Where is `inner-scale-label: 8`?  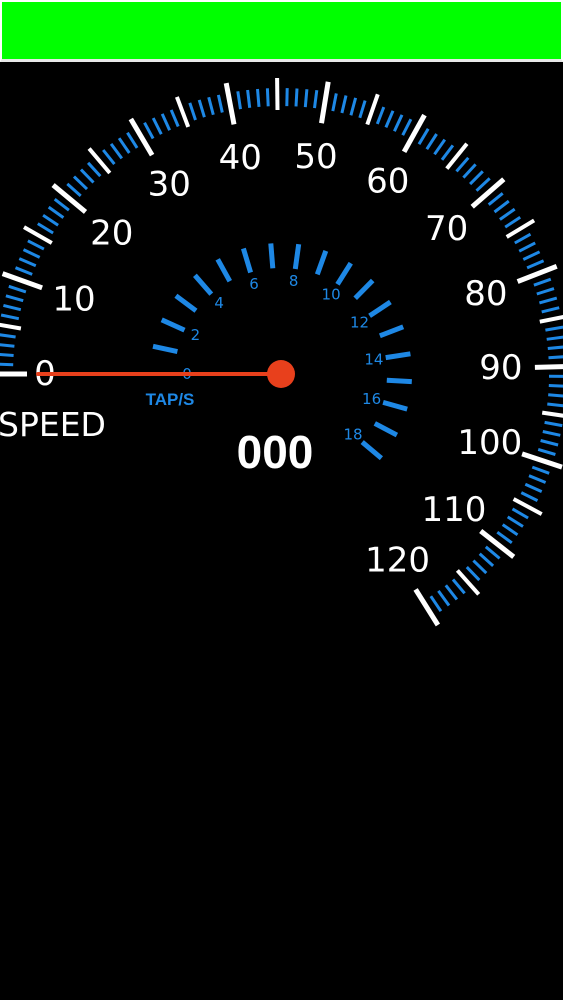 inner-scale-label: 8 is located at coordinates (294, 281).